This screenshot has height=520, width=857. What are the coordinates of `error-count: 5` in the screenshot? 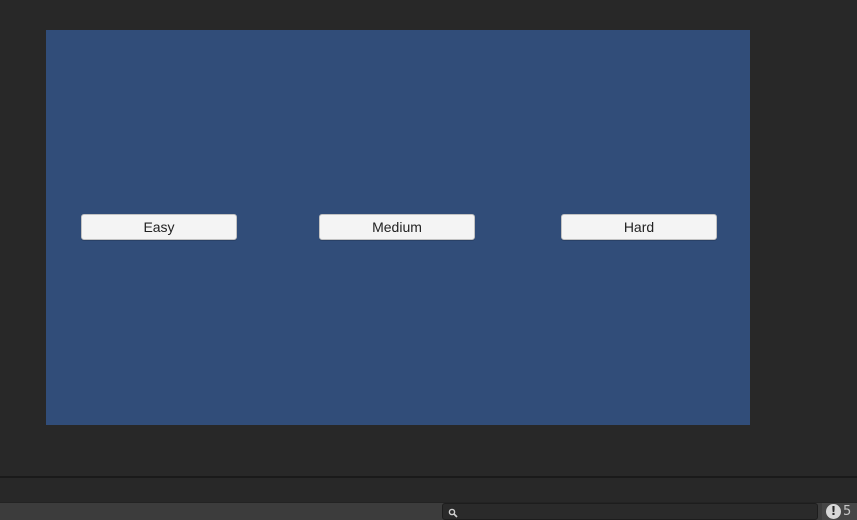 It's located at (847, 511).